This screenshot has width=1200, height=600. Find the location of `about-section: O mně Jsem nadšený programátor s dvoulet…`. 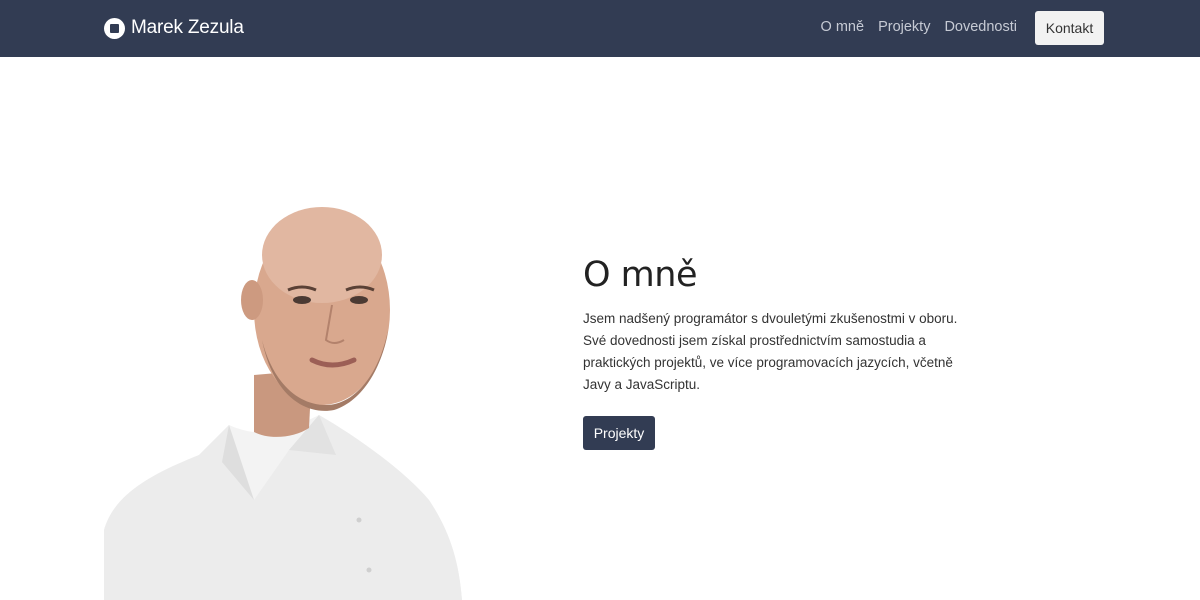

about-section: O mně Jsem nadšený programátor s dvoulet… is located at coordinates (778, 352).